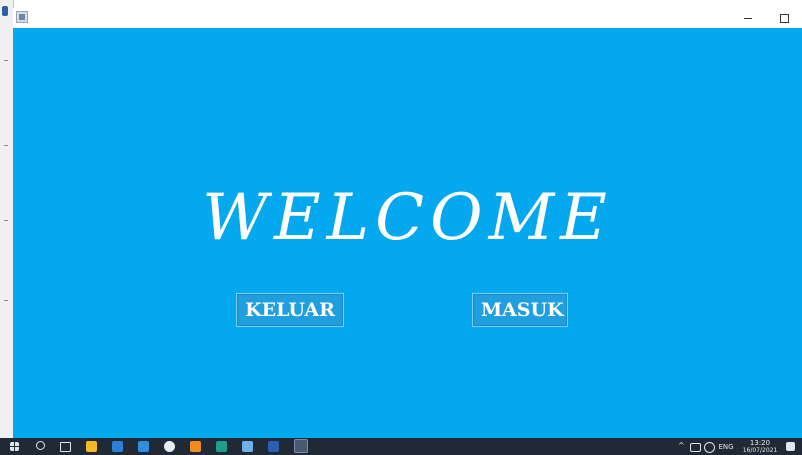  Describe the element at coordinates (91, 446) in the screenshot. I see `file-explorer-icon` at that location.